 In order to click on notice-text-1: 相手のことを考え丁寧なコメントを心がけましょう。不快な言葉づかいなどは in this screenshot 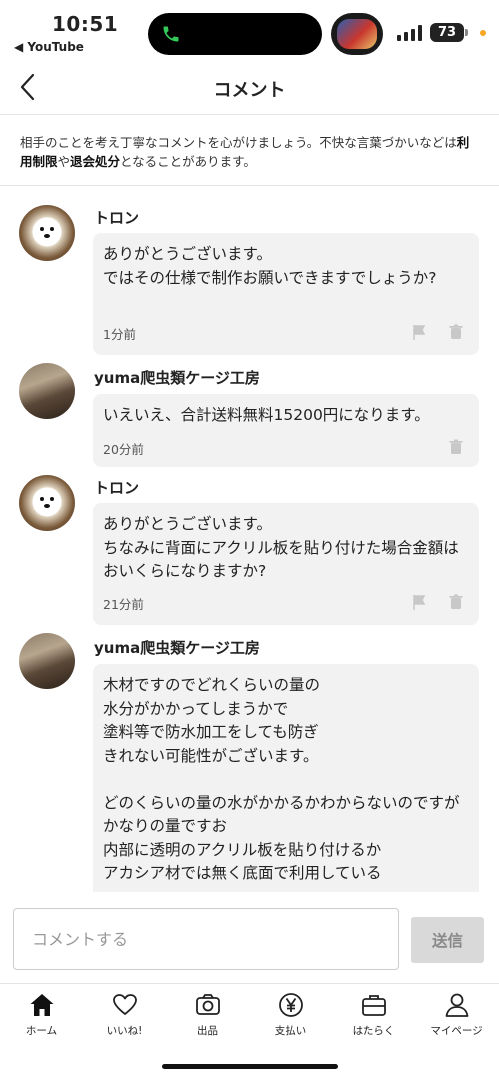, I will do `click(238, 142)`.